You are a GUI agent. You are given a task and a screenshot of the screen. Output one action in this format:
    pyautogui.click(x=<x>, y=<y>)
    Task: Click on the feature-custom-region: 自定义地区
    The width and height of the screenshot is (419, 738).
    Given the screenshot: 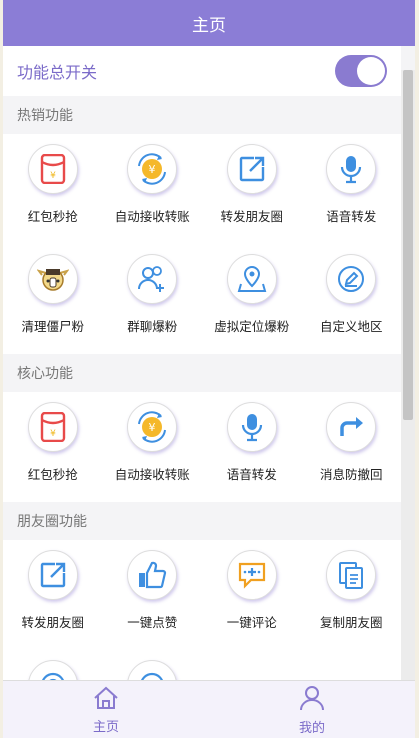 What is the action you would take?
    pyautogui.click(x=352, y=299)
    